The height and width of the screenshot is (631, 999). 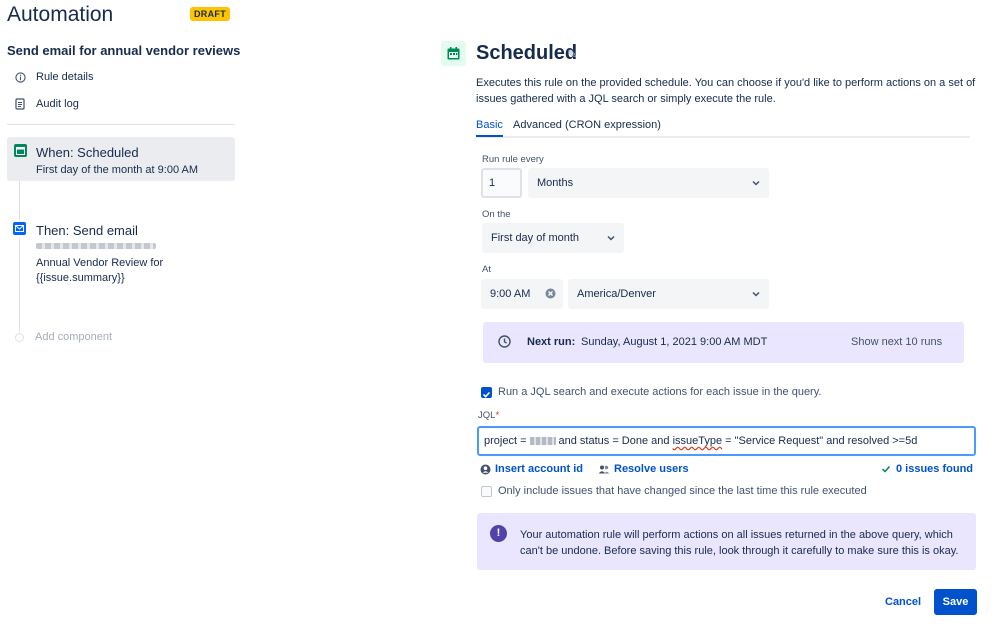 What do you see at coordinates (210, 14) in the screenshot?
I see `draft-badge: DRAFT` at bounding box center [210, 14].